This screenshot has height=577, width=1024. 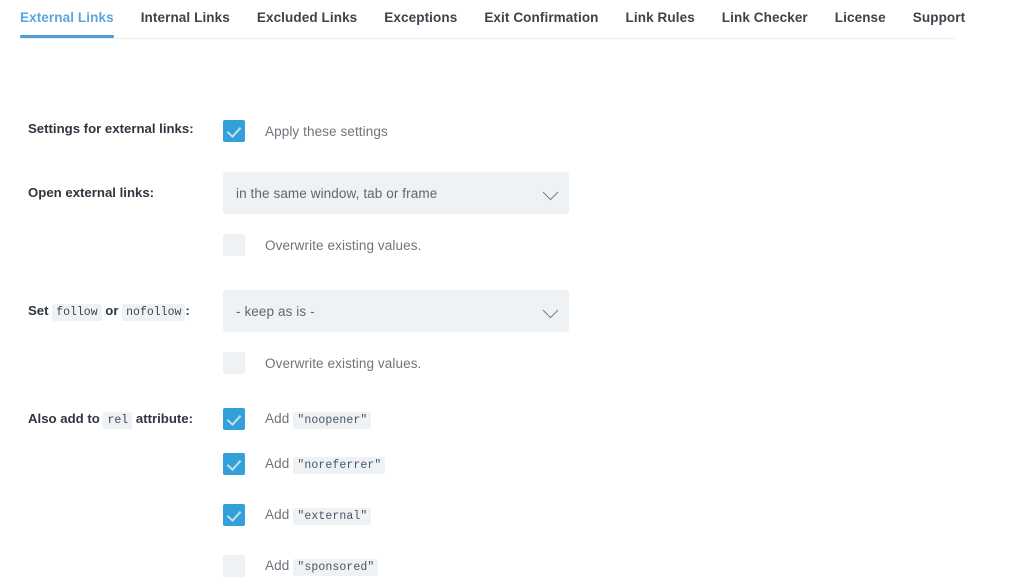 I want to click on tab-internal-links: Internal Links, so click(x=185, y=19).